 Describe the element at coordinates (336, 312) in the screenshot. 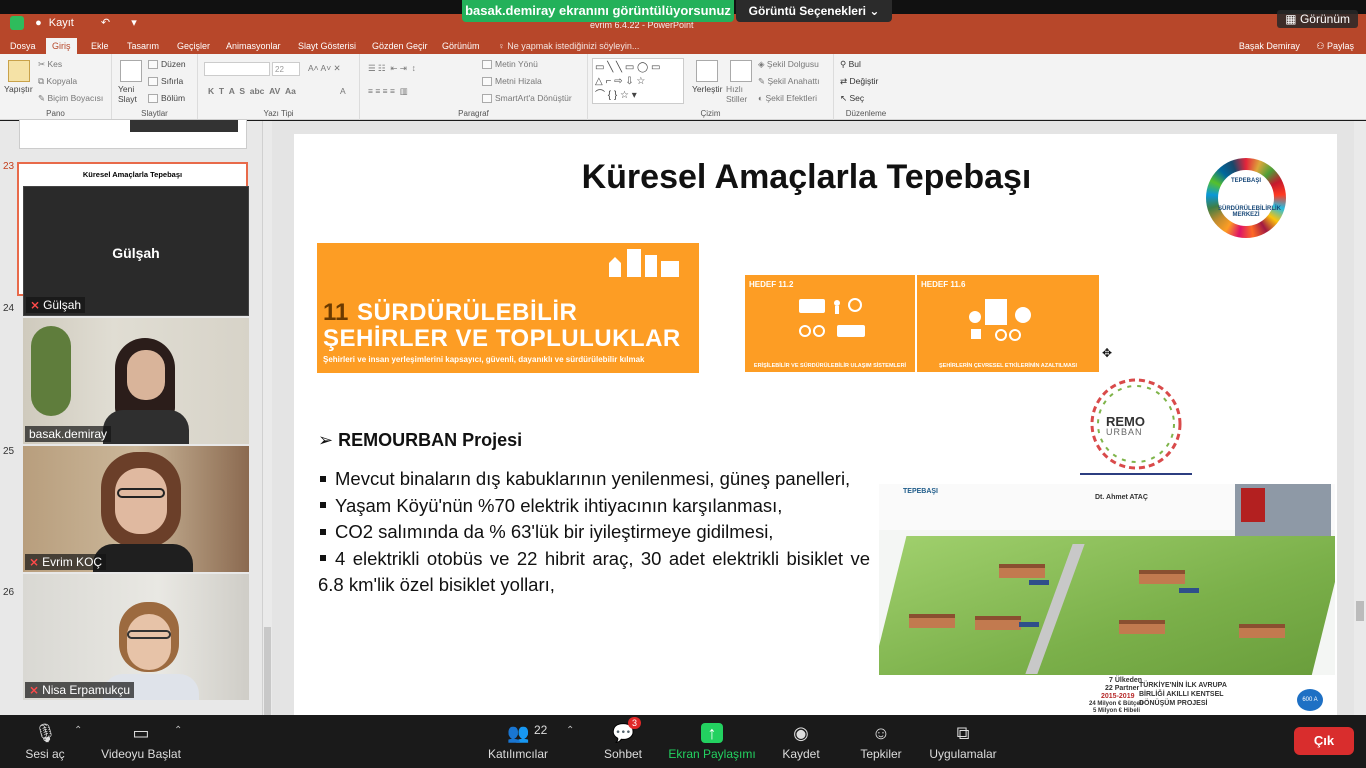

I see `sdg-number: 11` at that location.